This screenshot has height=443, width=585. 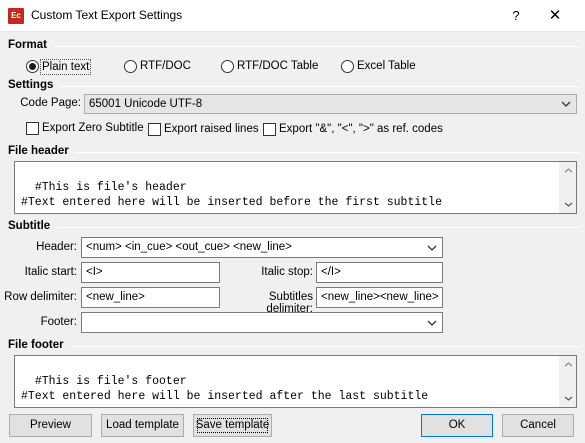 What do you see at coordinates (516, 16) in the screenshot?
I see `help-icon: ?` at bounding box center [516, 16].